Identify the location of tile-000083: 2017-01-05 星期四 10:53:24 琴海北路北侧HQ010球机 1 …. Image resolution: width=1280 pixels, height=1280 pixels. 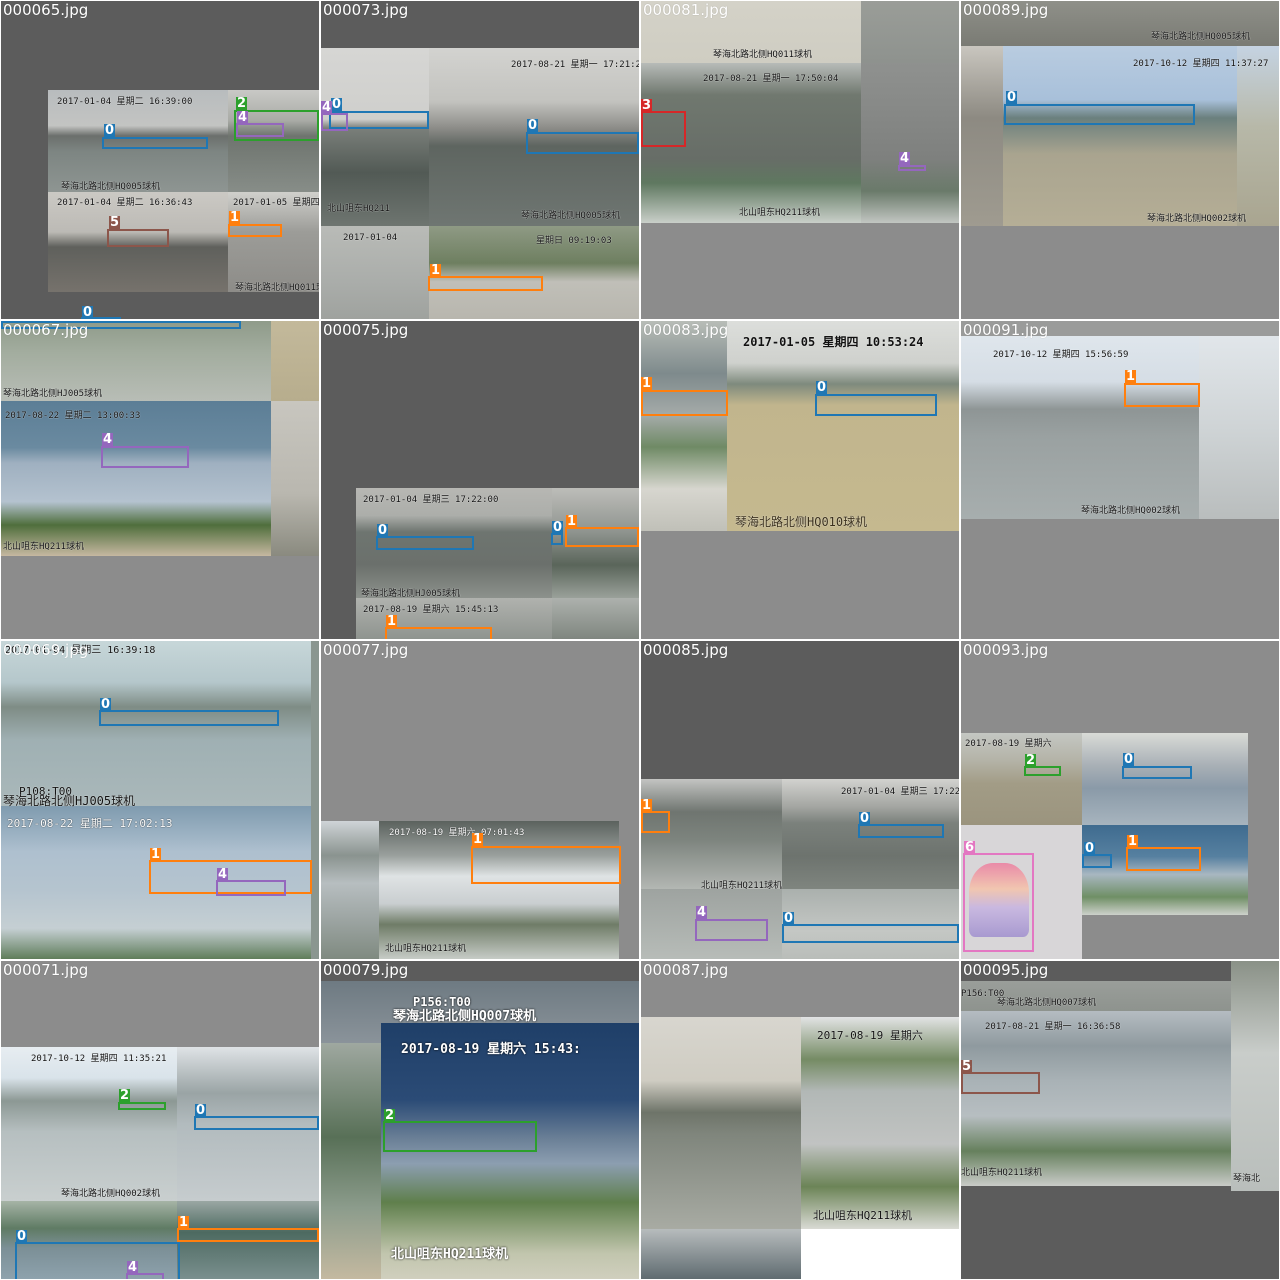
(800, 480).